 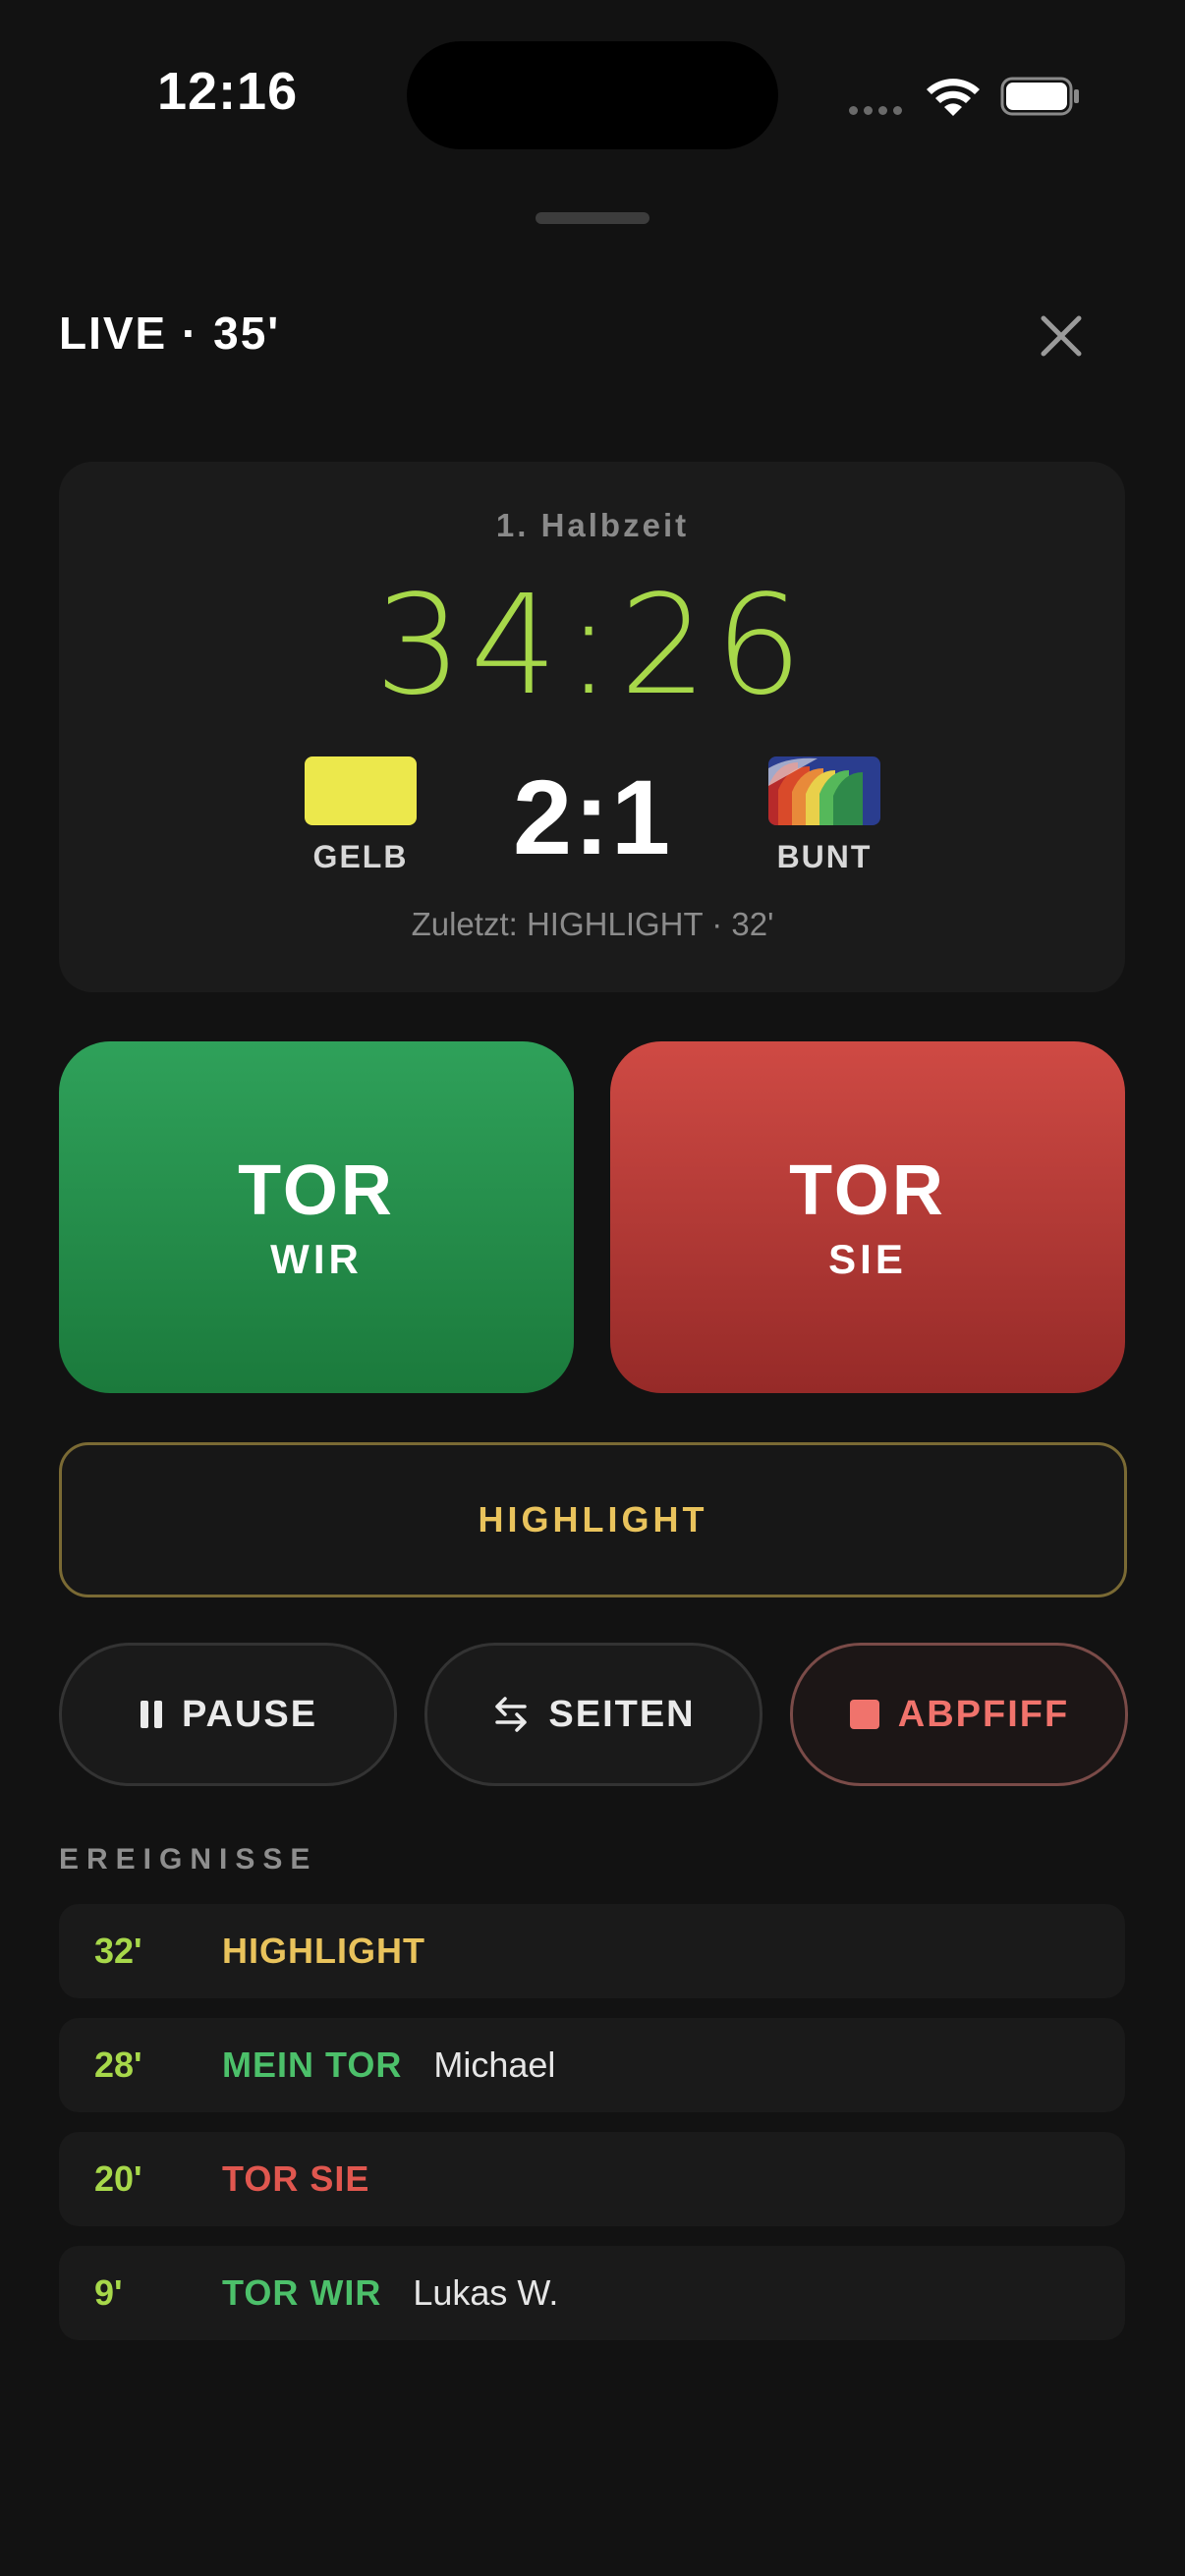 What do you see at coordinates (1061, 336) in the screenshot?
I see `close-icon` at bounding box center [1061, 336].